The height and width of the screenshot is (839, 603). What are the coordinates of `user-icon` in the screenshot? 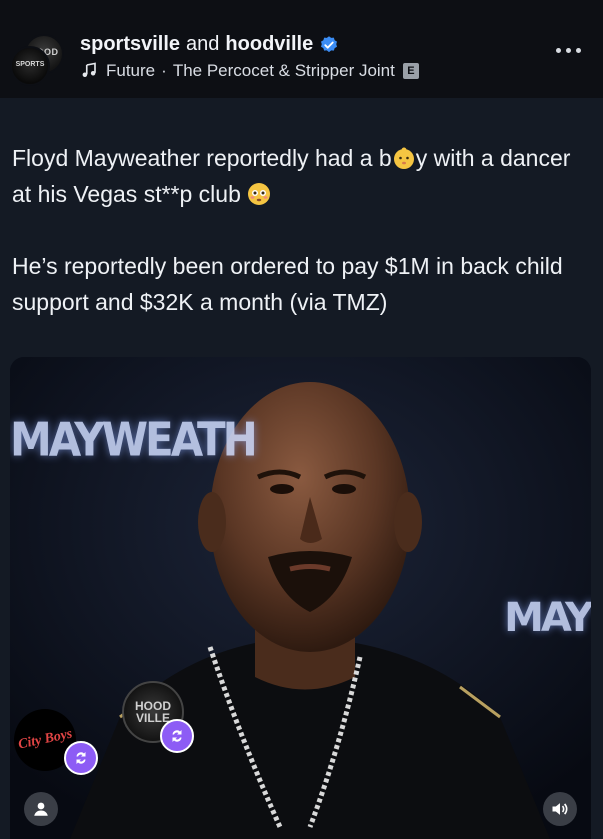 It's located at (41, 809).